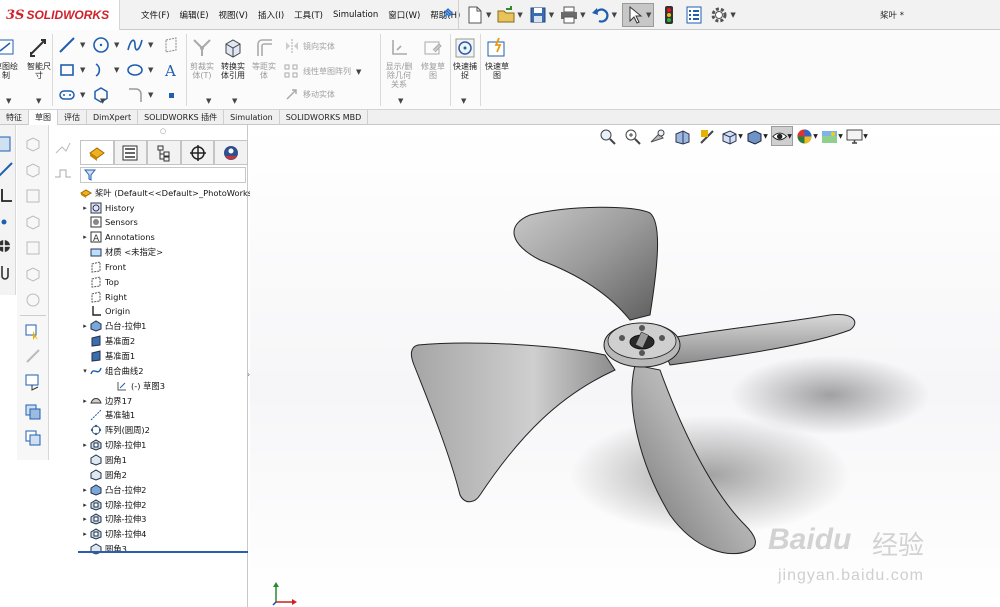 This screenshot has width=1000, height=607. Describe the element at coordinates (107, 207) in the screenshot. I see `tree-item: ▸ History` at that location.